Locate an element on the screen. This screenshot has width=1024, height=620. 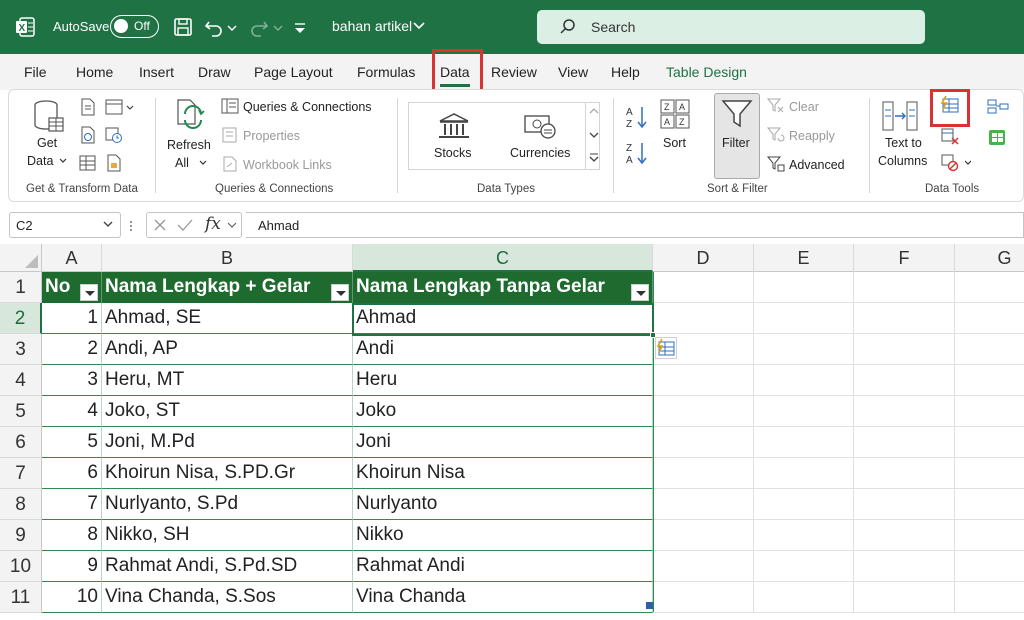
column-header-b: B is located at coordinates (227, 258).